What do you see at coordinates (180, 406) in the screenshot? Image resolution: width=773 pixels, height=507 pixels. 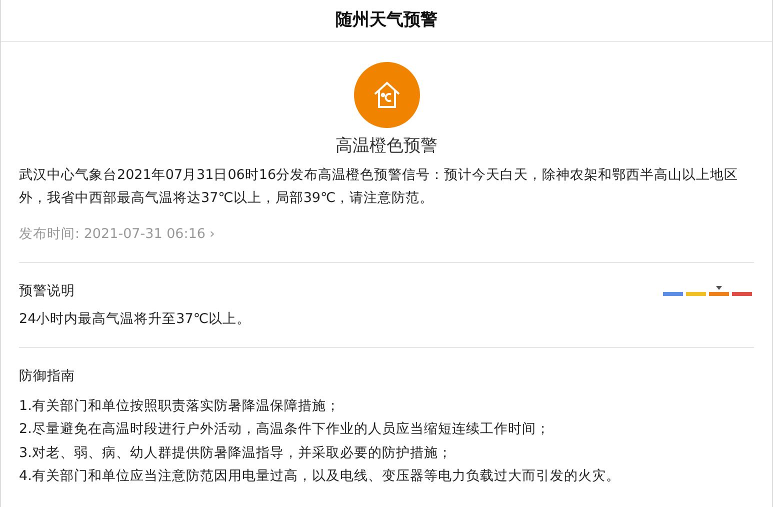 I see `guide-item: 1.有关部门和单位按照职责落实防暑降温保障措施；` at bounding box center [180, 406].